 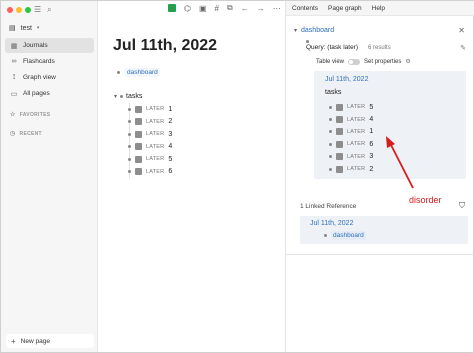 I want to click on annotation-label: disorder, so click(x=425, y=200).